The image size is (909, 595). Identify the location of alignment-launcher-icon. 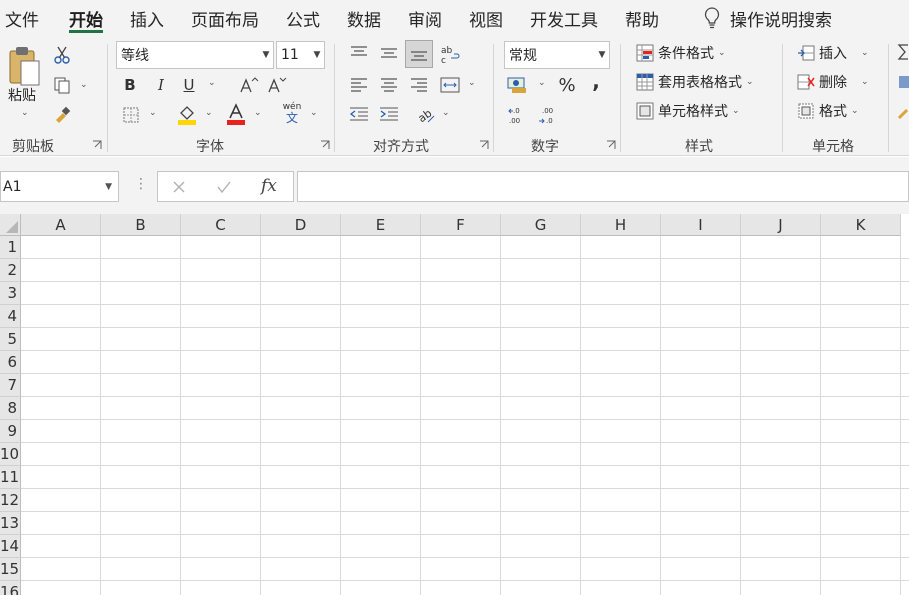
(484, 145).